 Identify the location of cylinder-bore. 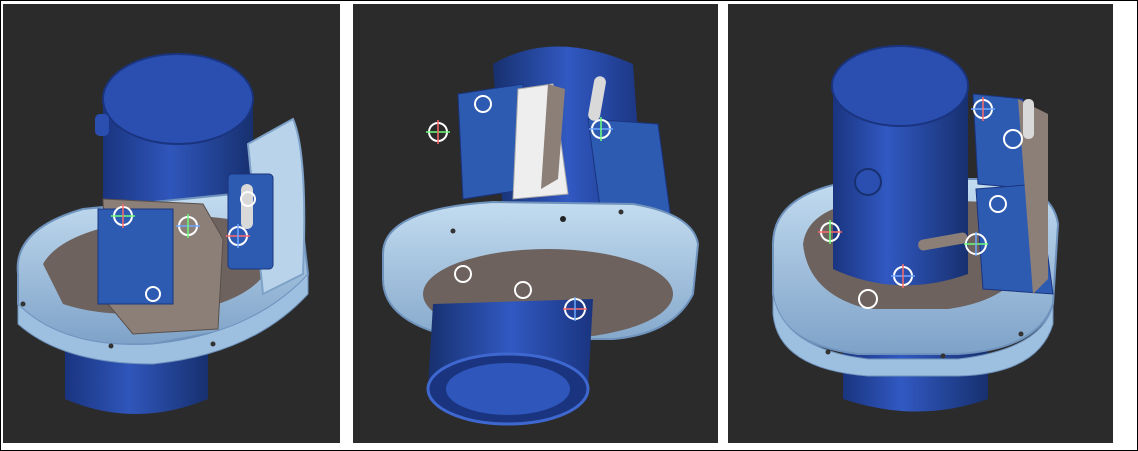
(508, 389).